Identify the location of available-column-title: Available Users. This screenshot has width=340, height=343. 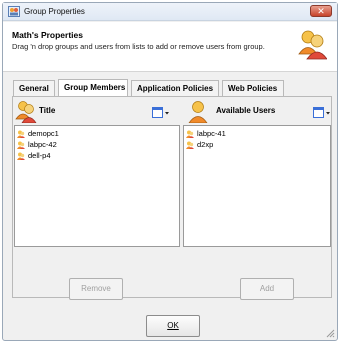
(246, 110).